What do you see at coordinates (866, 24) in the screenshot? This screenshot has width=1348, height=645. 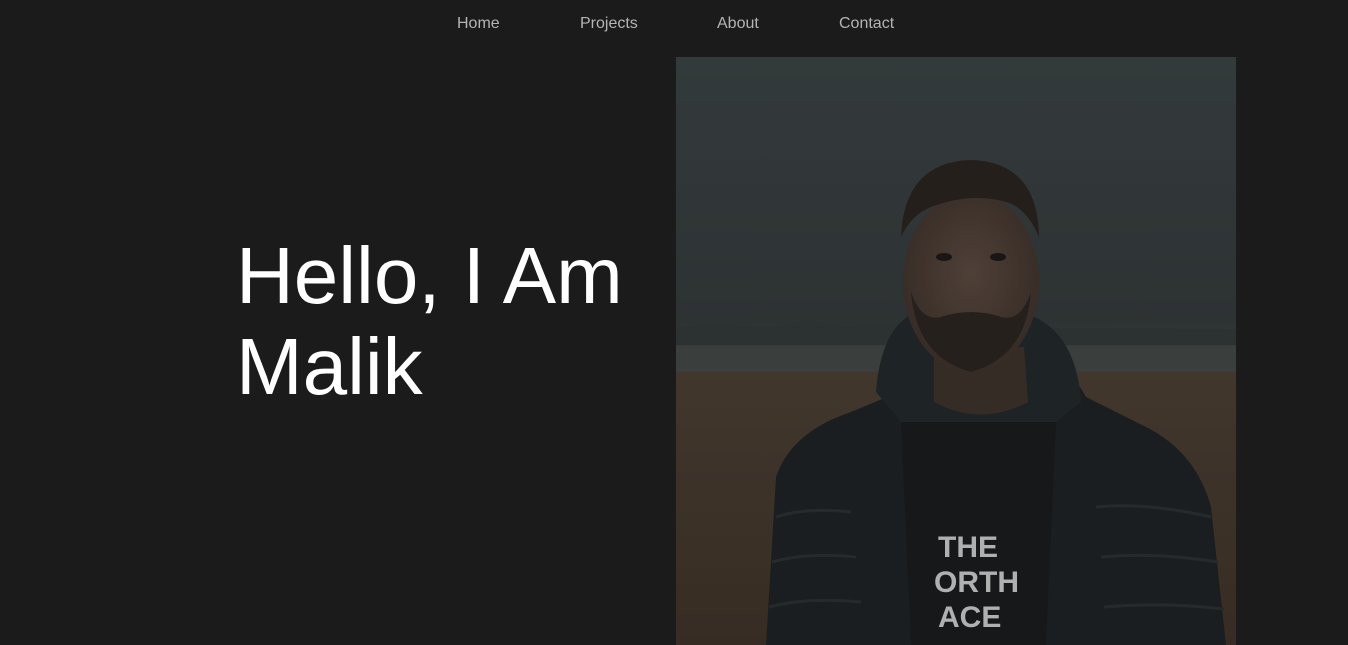 I see `nav-link-contact: Contact` at bounding box center [866, 24].